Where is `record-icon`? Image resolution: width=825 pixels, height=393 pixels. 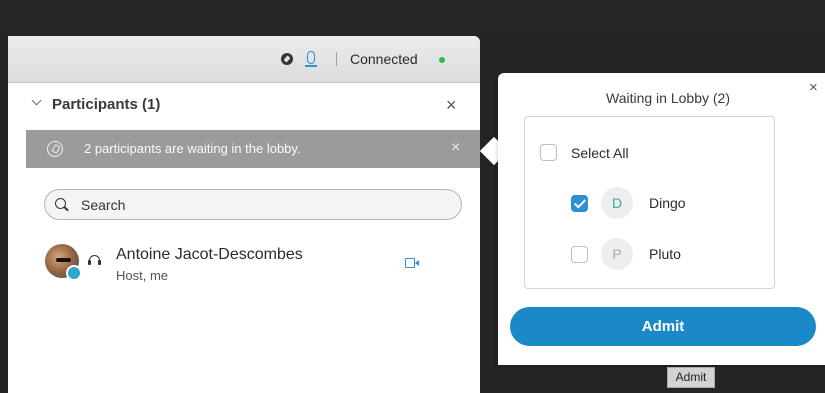 record-icon is located at coordinates (287, 59).